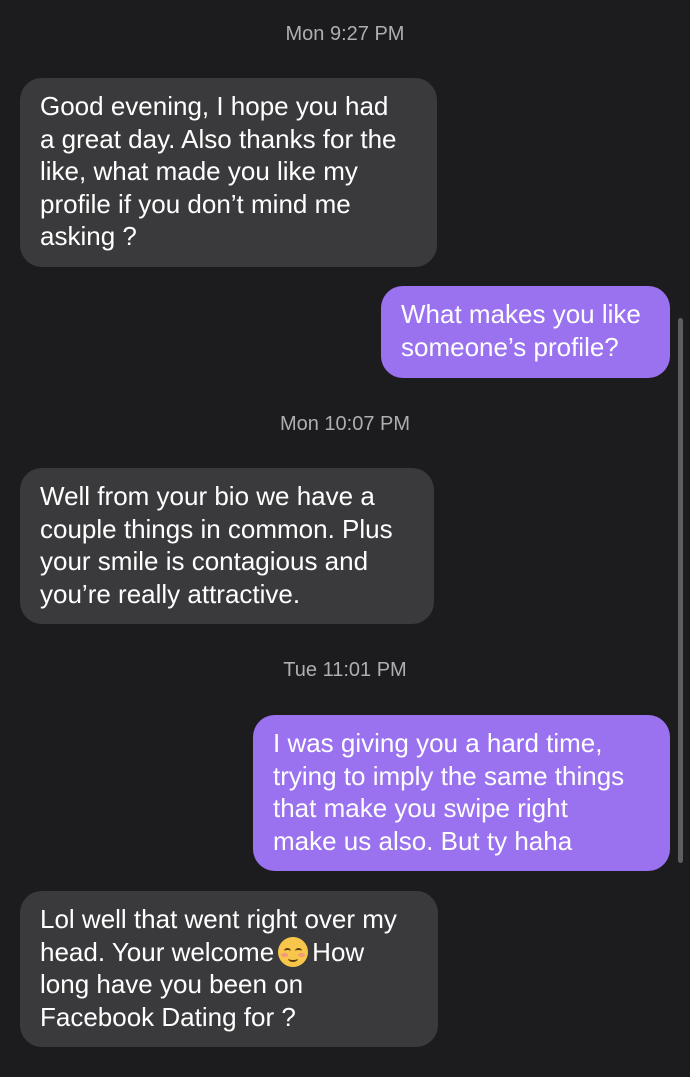  Describe the element at coordinates (680, 590) in the screenshot. I see `scrollbar` at that location.